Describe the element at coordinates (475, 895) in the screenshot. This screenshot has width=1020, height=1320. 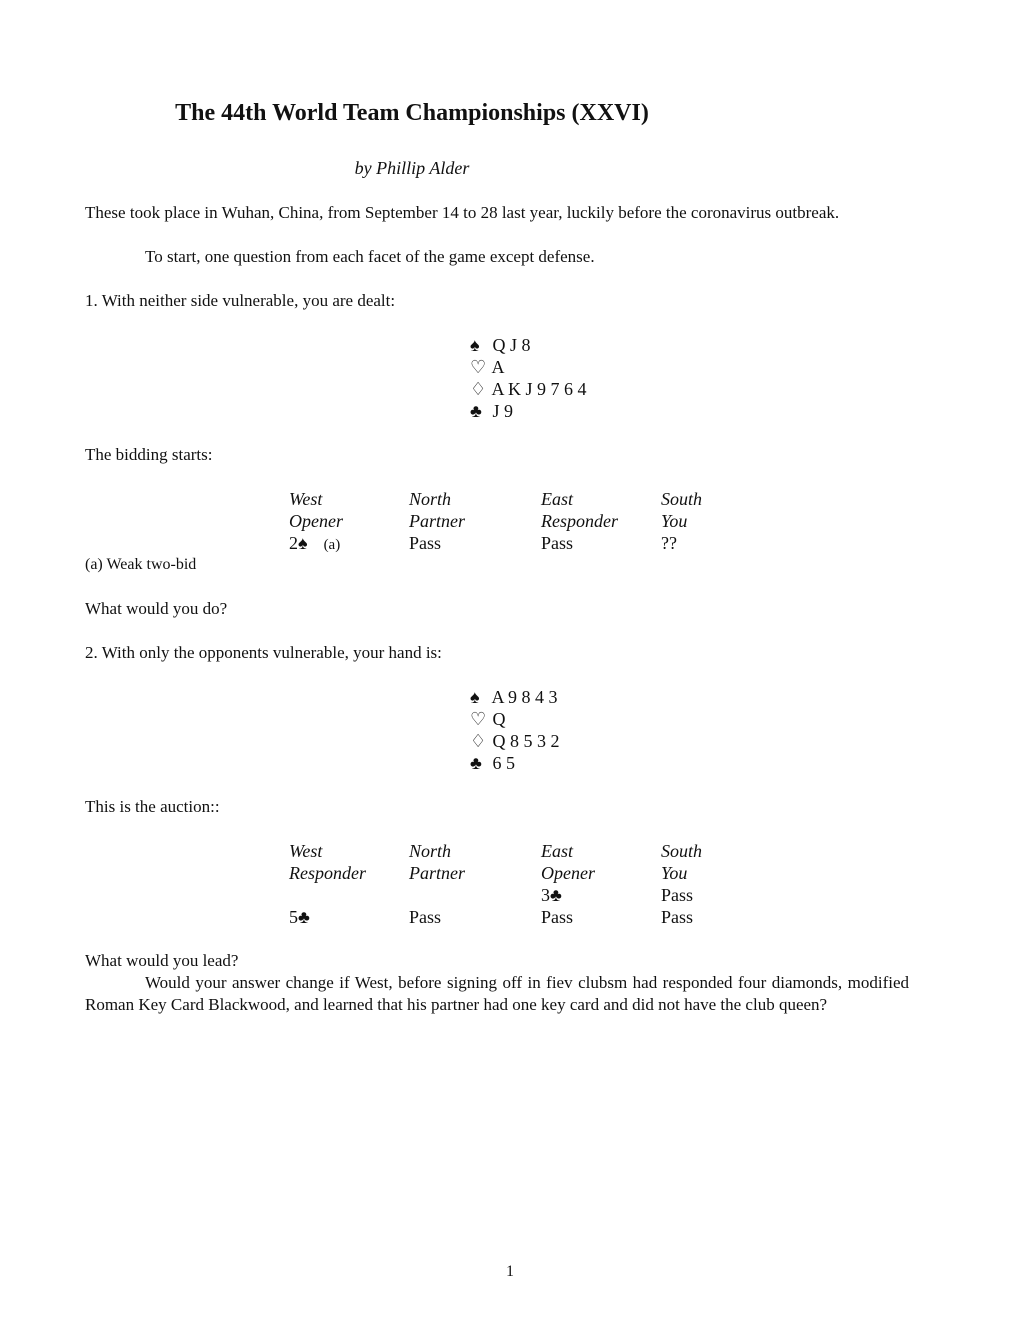
I see `auction-bid-north` at that location.